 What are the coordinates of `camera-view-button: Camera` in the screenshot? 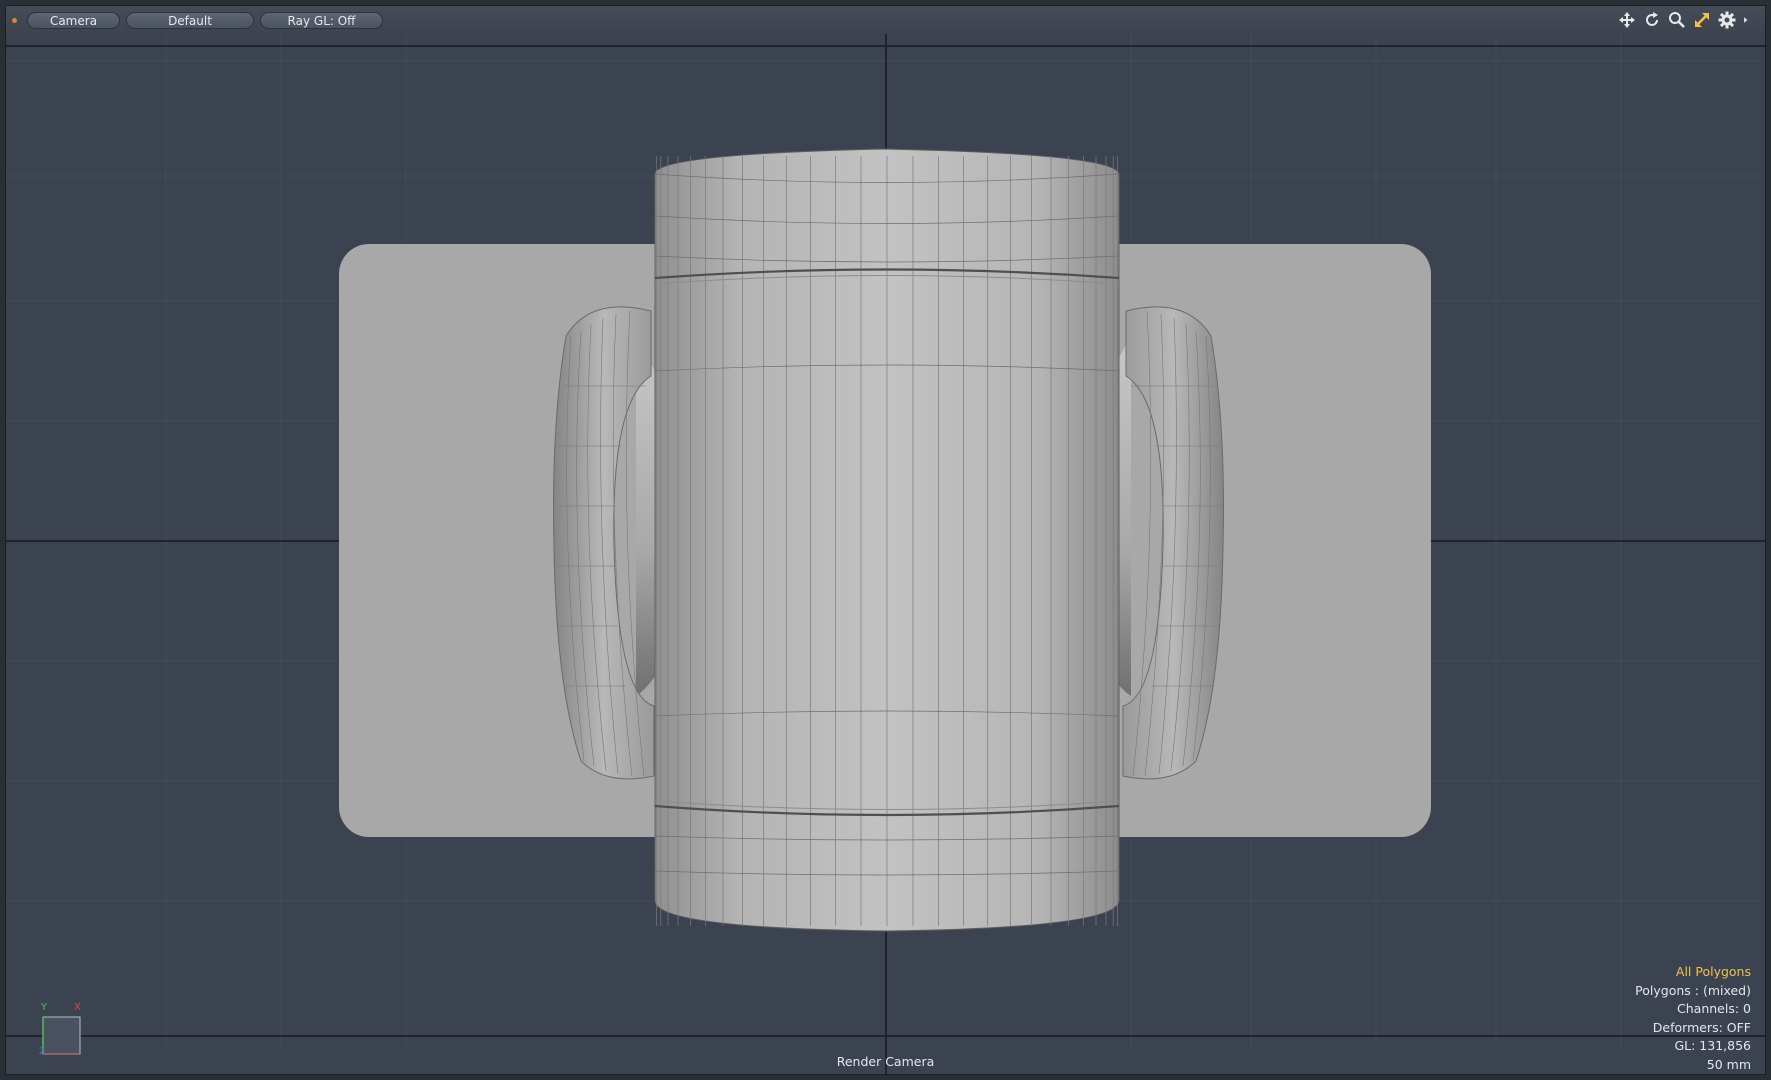 It's located at (73, 20).